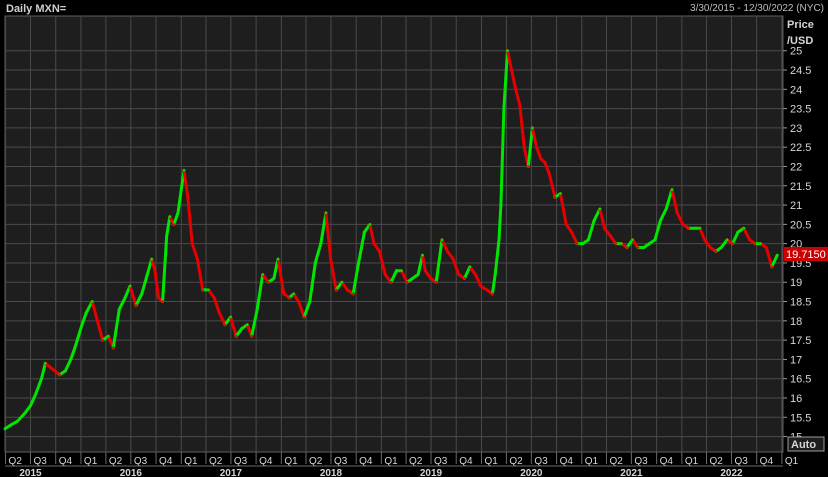 The height and width of the screenshot is (477, 828). Describe the element at coordinates (796, 360) in the screenshot. I see `price-tick-label: 17` at that location.